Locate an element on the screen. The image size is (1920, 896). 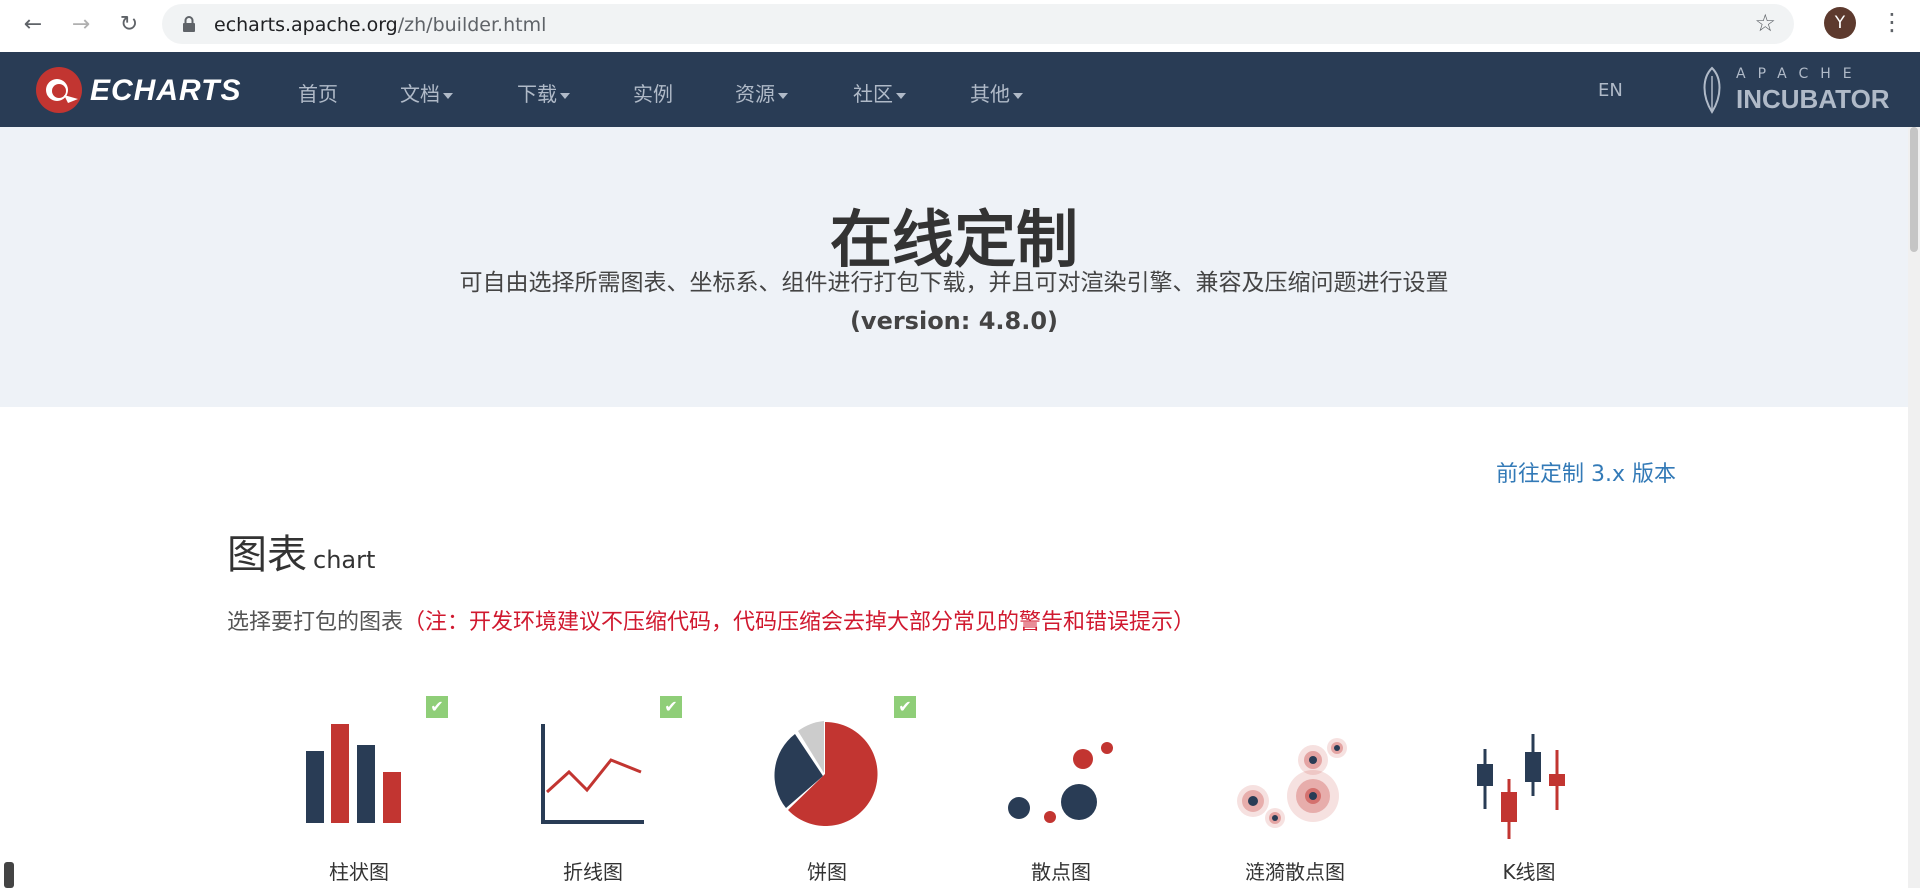
pie-chart-icon is located at coordinates (826, 773).